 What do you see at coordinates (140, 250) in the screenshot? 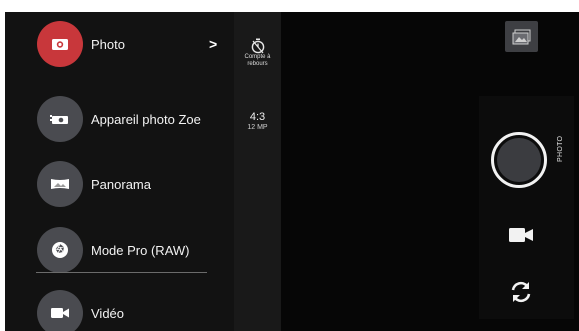
I see `mode-label-pro: Mode Pro (RAW)` at bounding box center [140, 250].